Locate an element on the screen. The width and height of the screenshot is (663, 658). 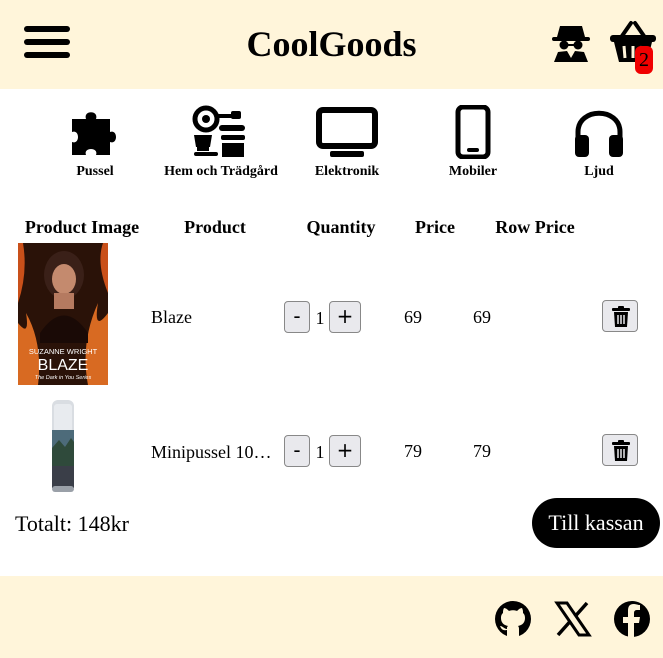
facebook-icon is located at coordinates (632, 619).